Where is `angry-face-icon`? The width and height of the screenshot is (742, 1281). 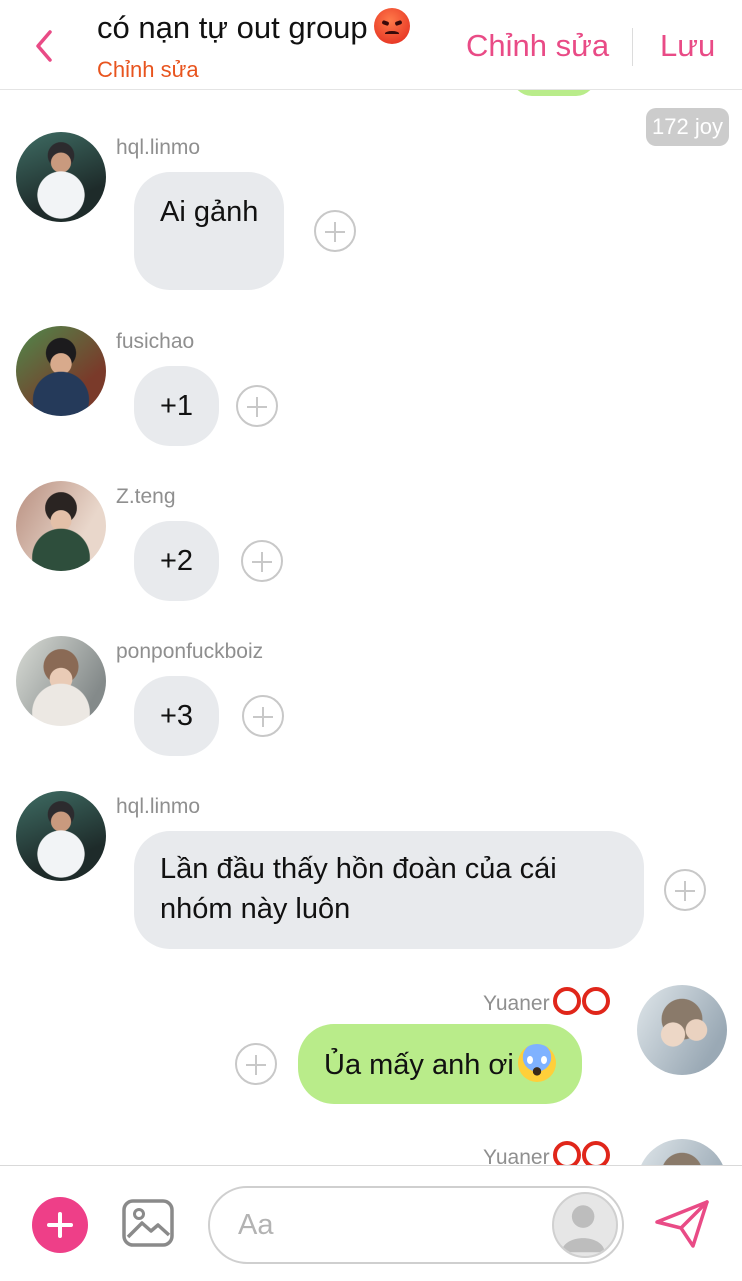 angry-face-icon is located at coordinates (391, 26).